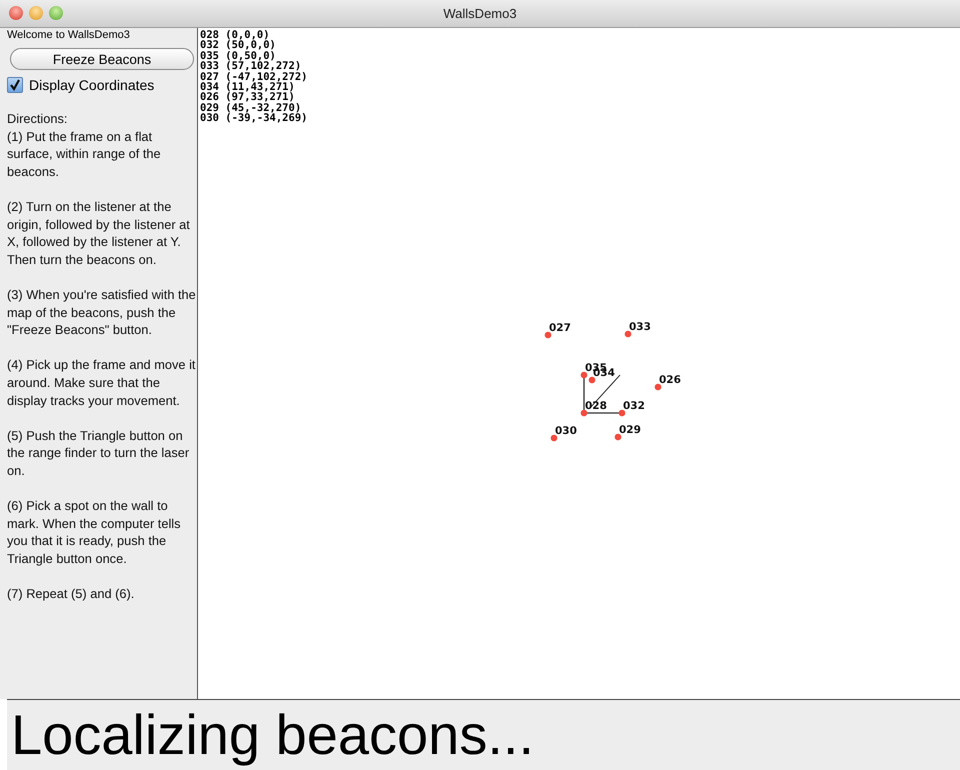 The width and height of the screenshot is (960, 770). Describe the element at coordinates (566, 431) in the screenshot. I see `beacon-label: 030` at that location.